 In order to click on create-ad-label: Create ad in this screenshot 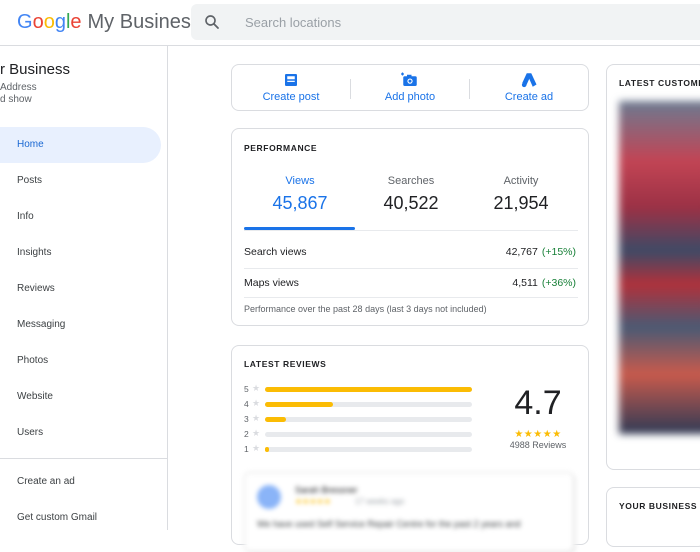, I will do `click(529, 97)`.